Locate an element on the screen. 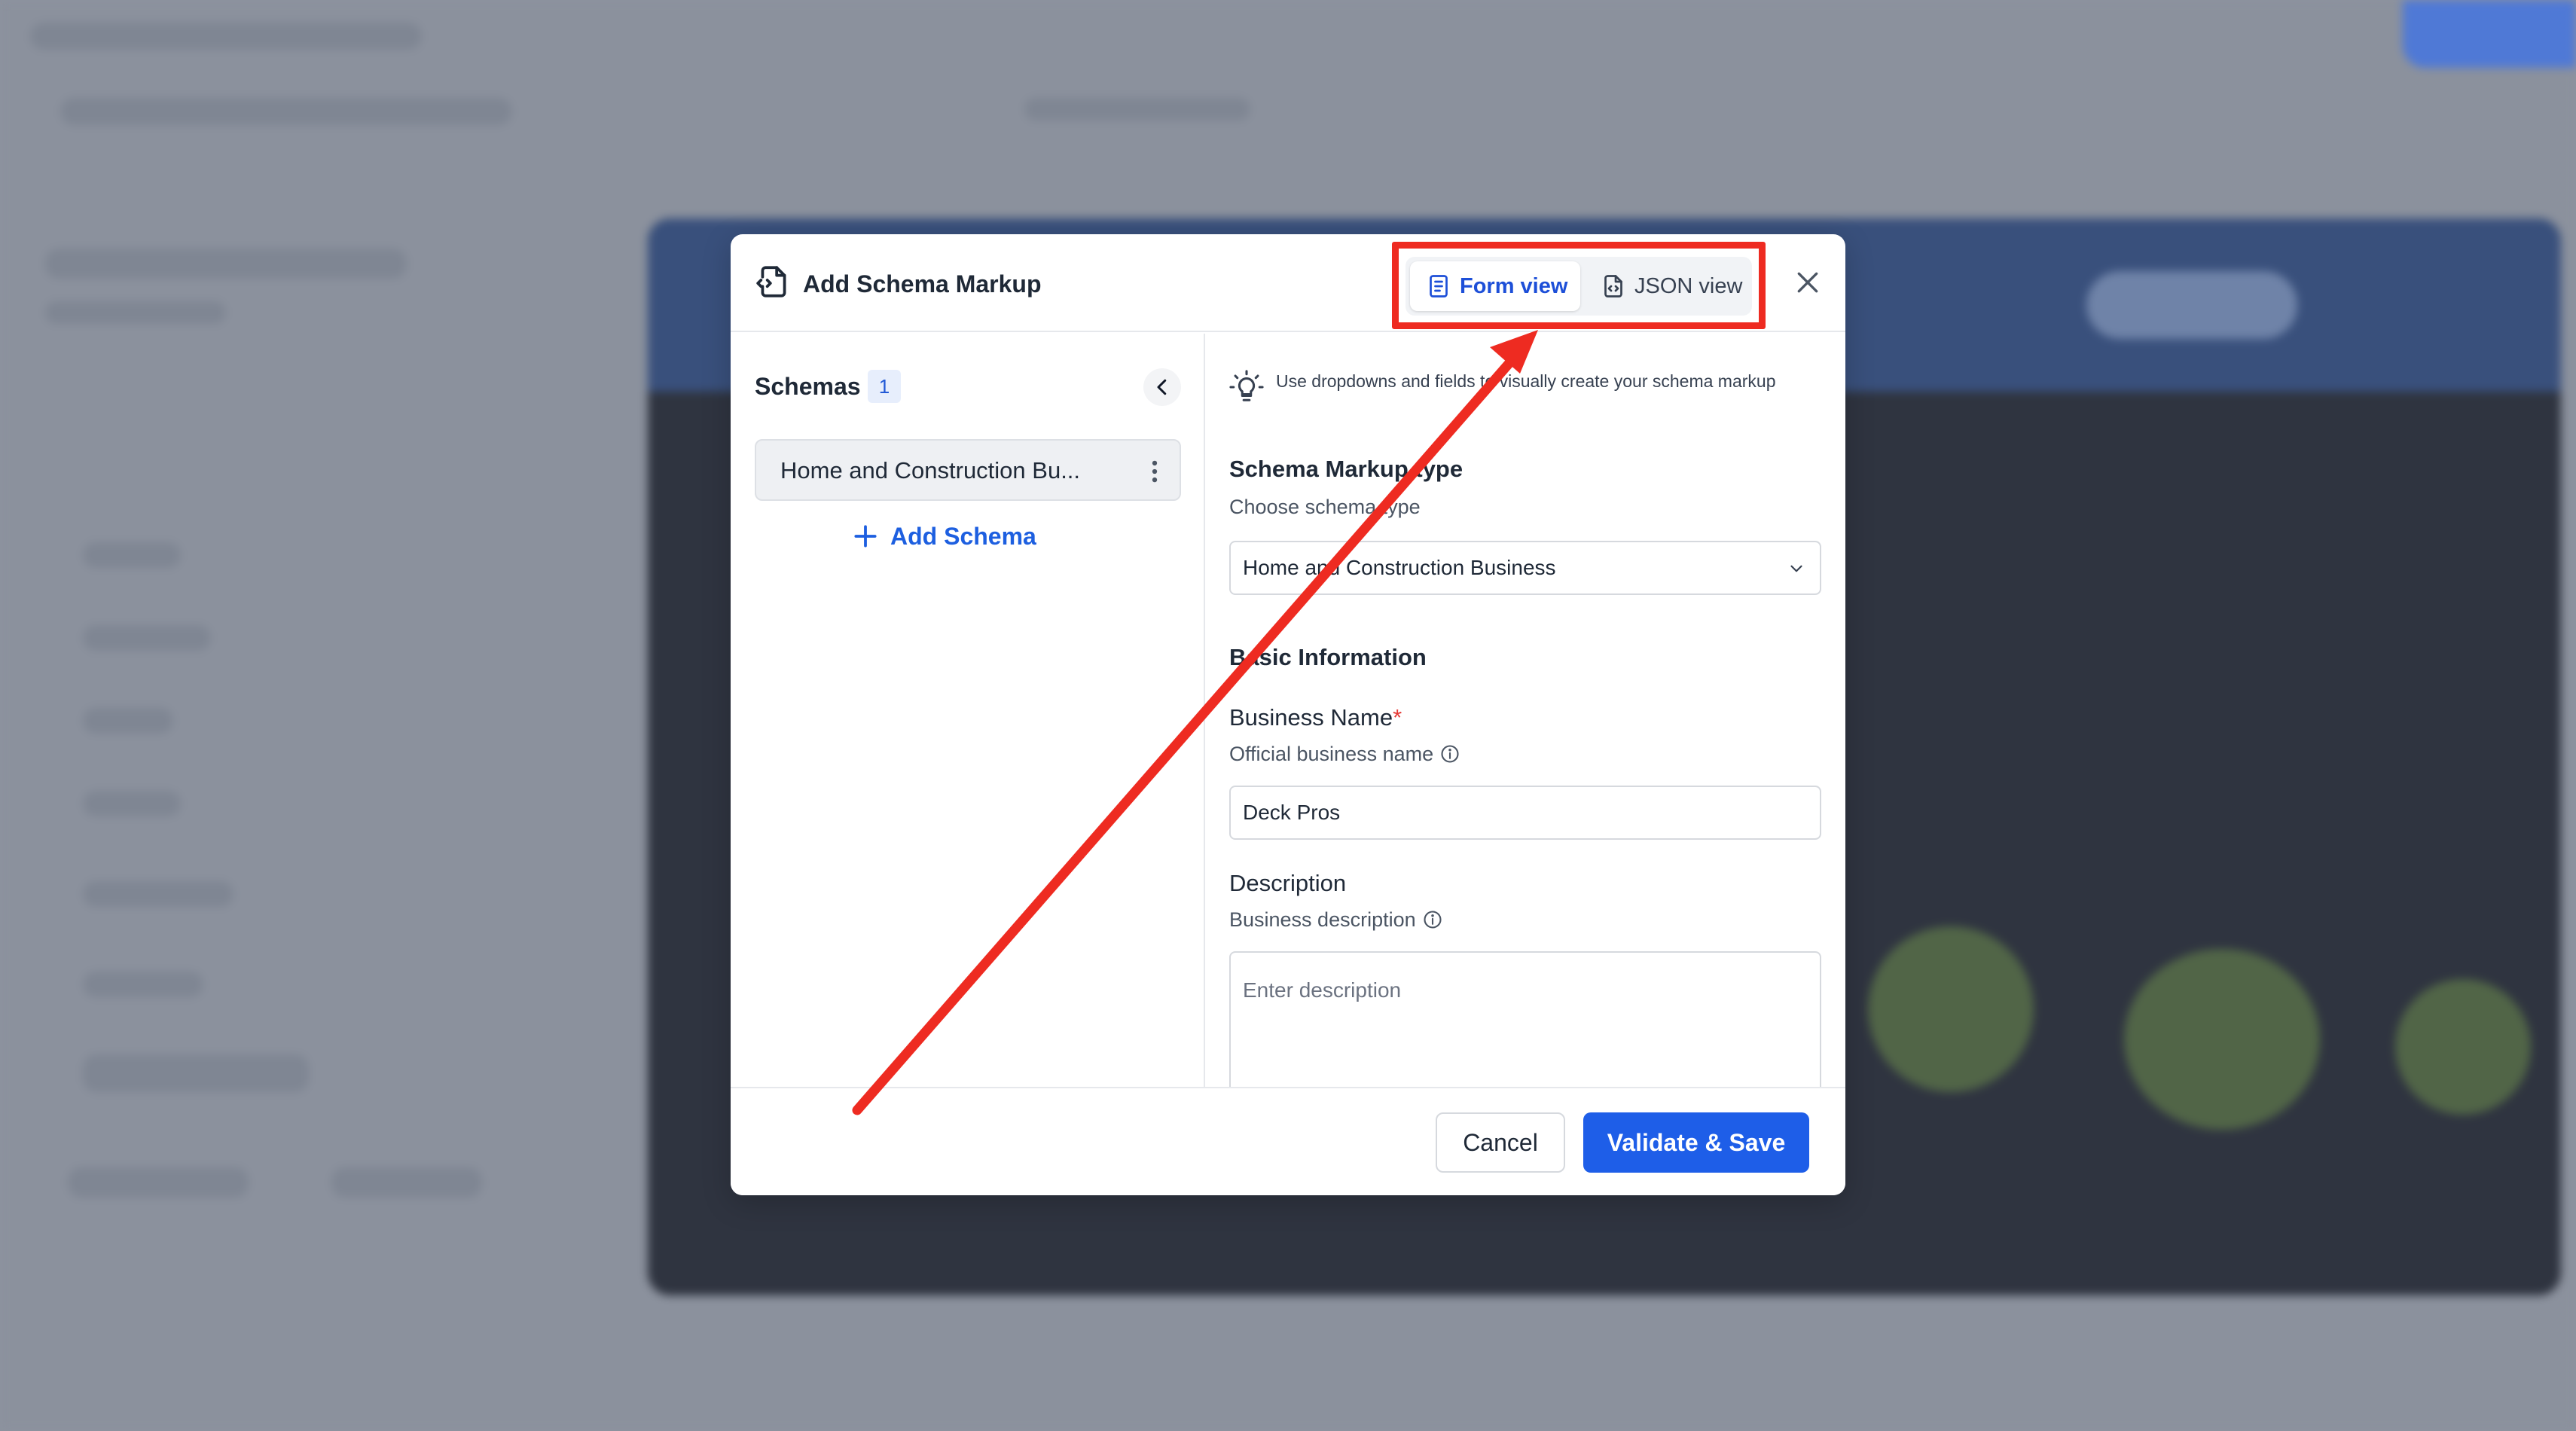  modal-title: Add Schema Markup is located at coordinates (923, 283).